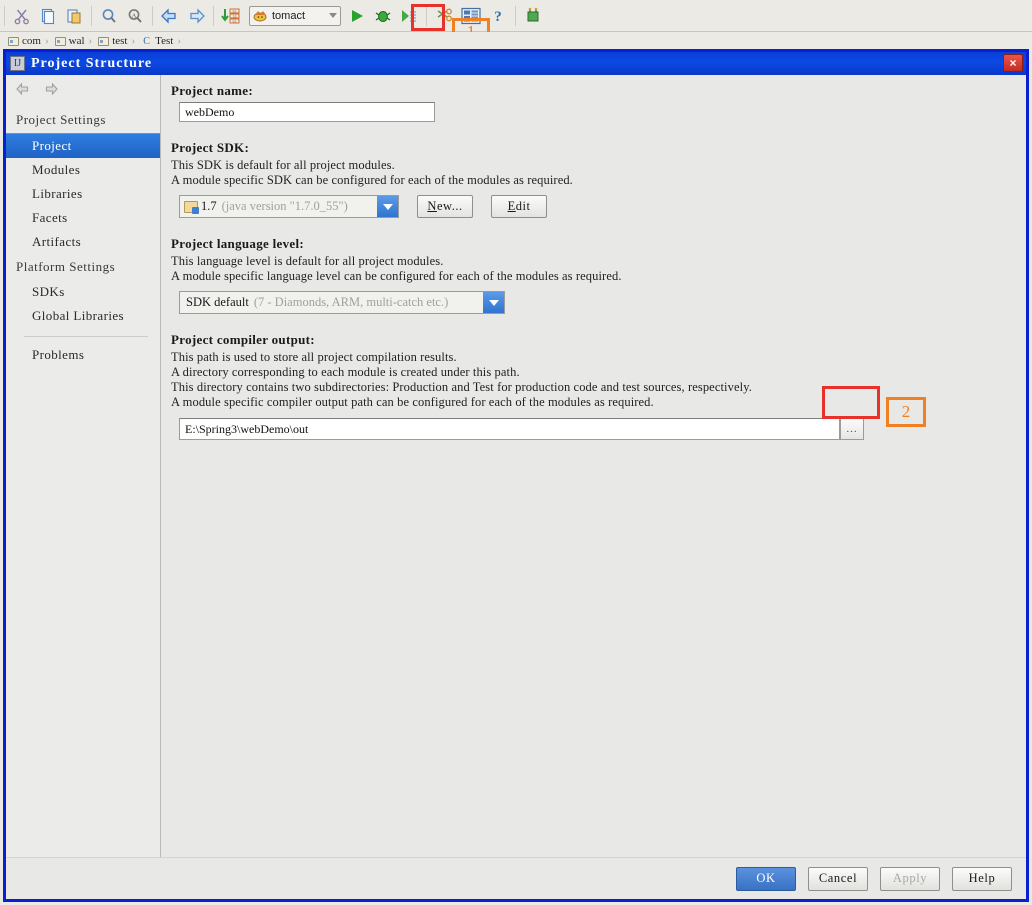 This screenshot has height=905, width=1032. I want to click on sidebar-item-project: Project, so click(83, 145).